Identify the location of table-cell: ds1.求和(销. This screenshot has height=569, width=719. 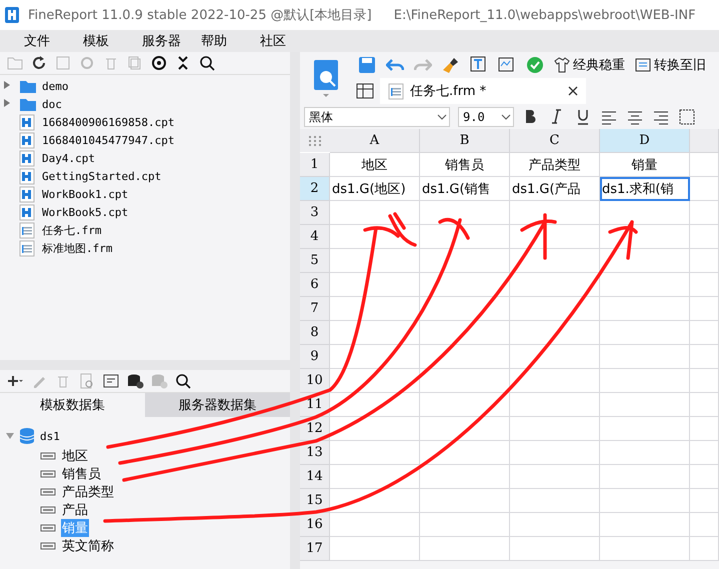
(645, 189).